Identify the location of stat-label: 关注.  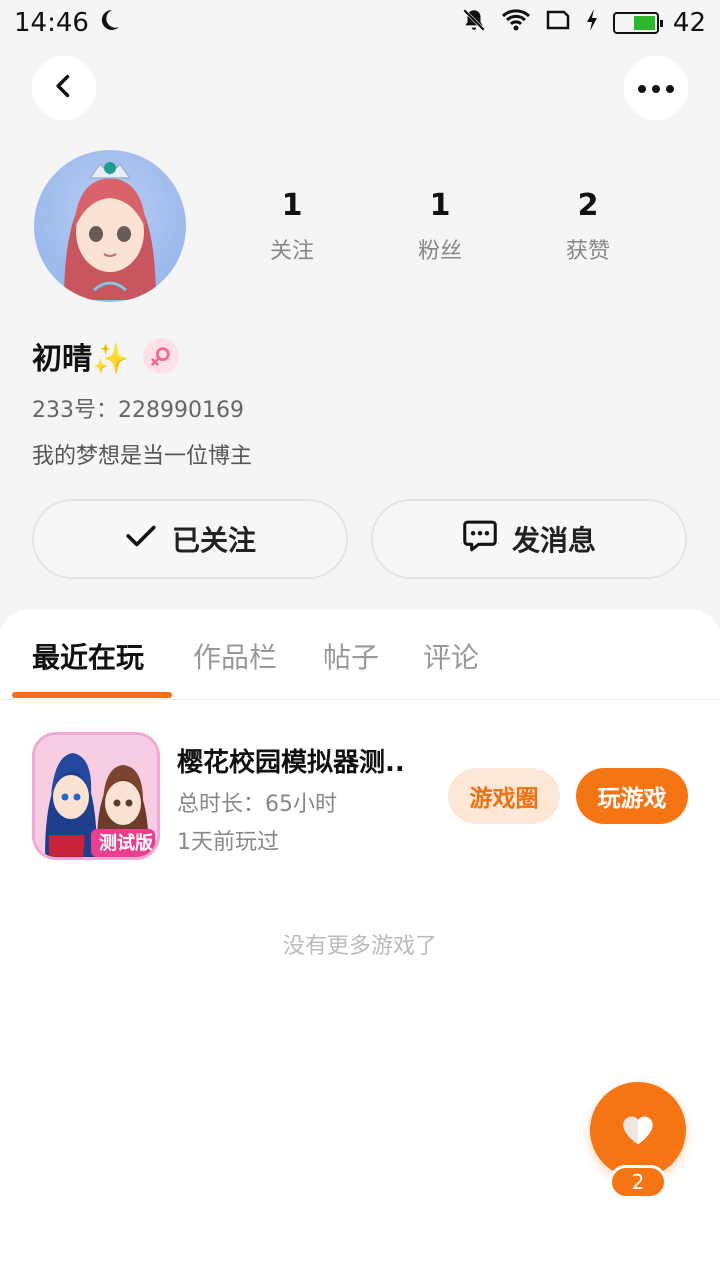
(291, 251).